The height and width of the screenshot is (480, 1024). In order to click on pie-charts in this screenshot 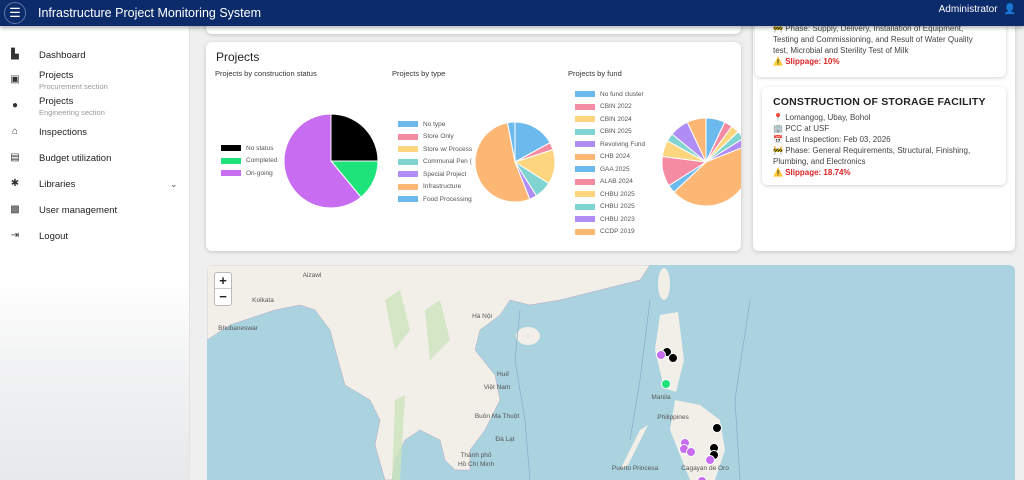, I will do `click(512, 161)`.